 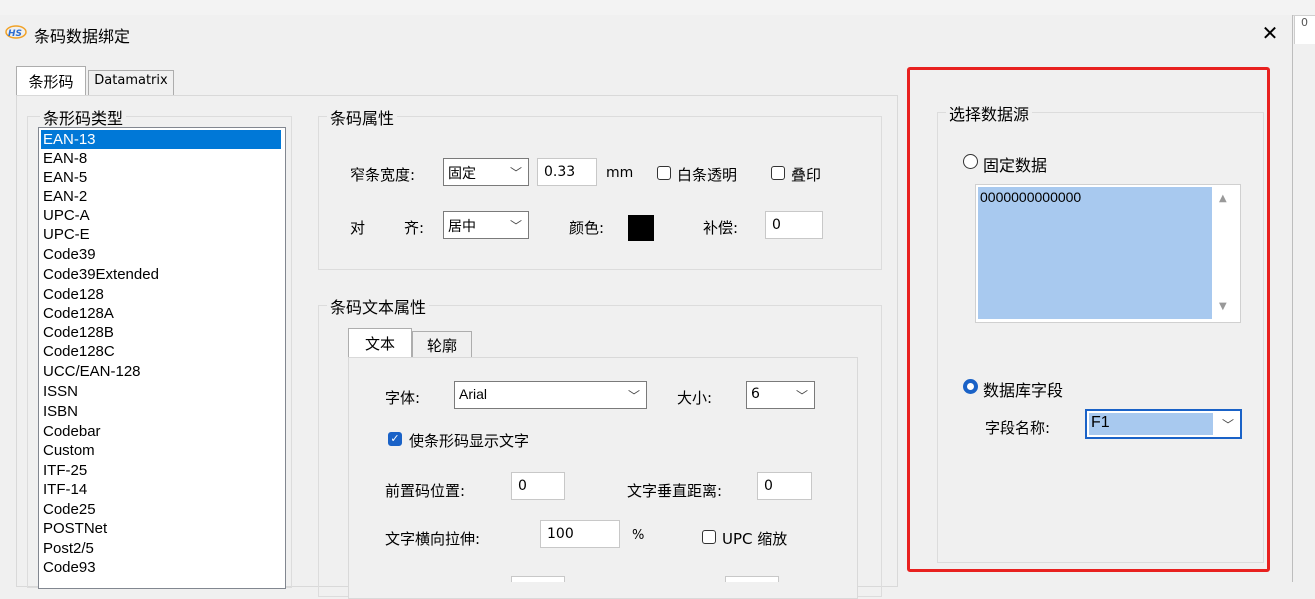 I want to click on width-value-input: 0.33, so click(x=567, y=172).